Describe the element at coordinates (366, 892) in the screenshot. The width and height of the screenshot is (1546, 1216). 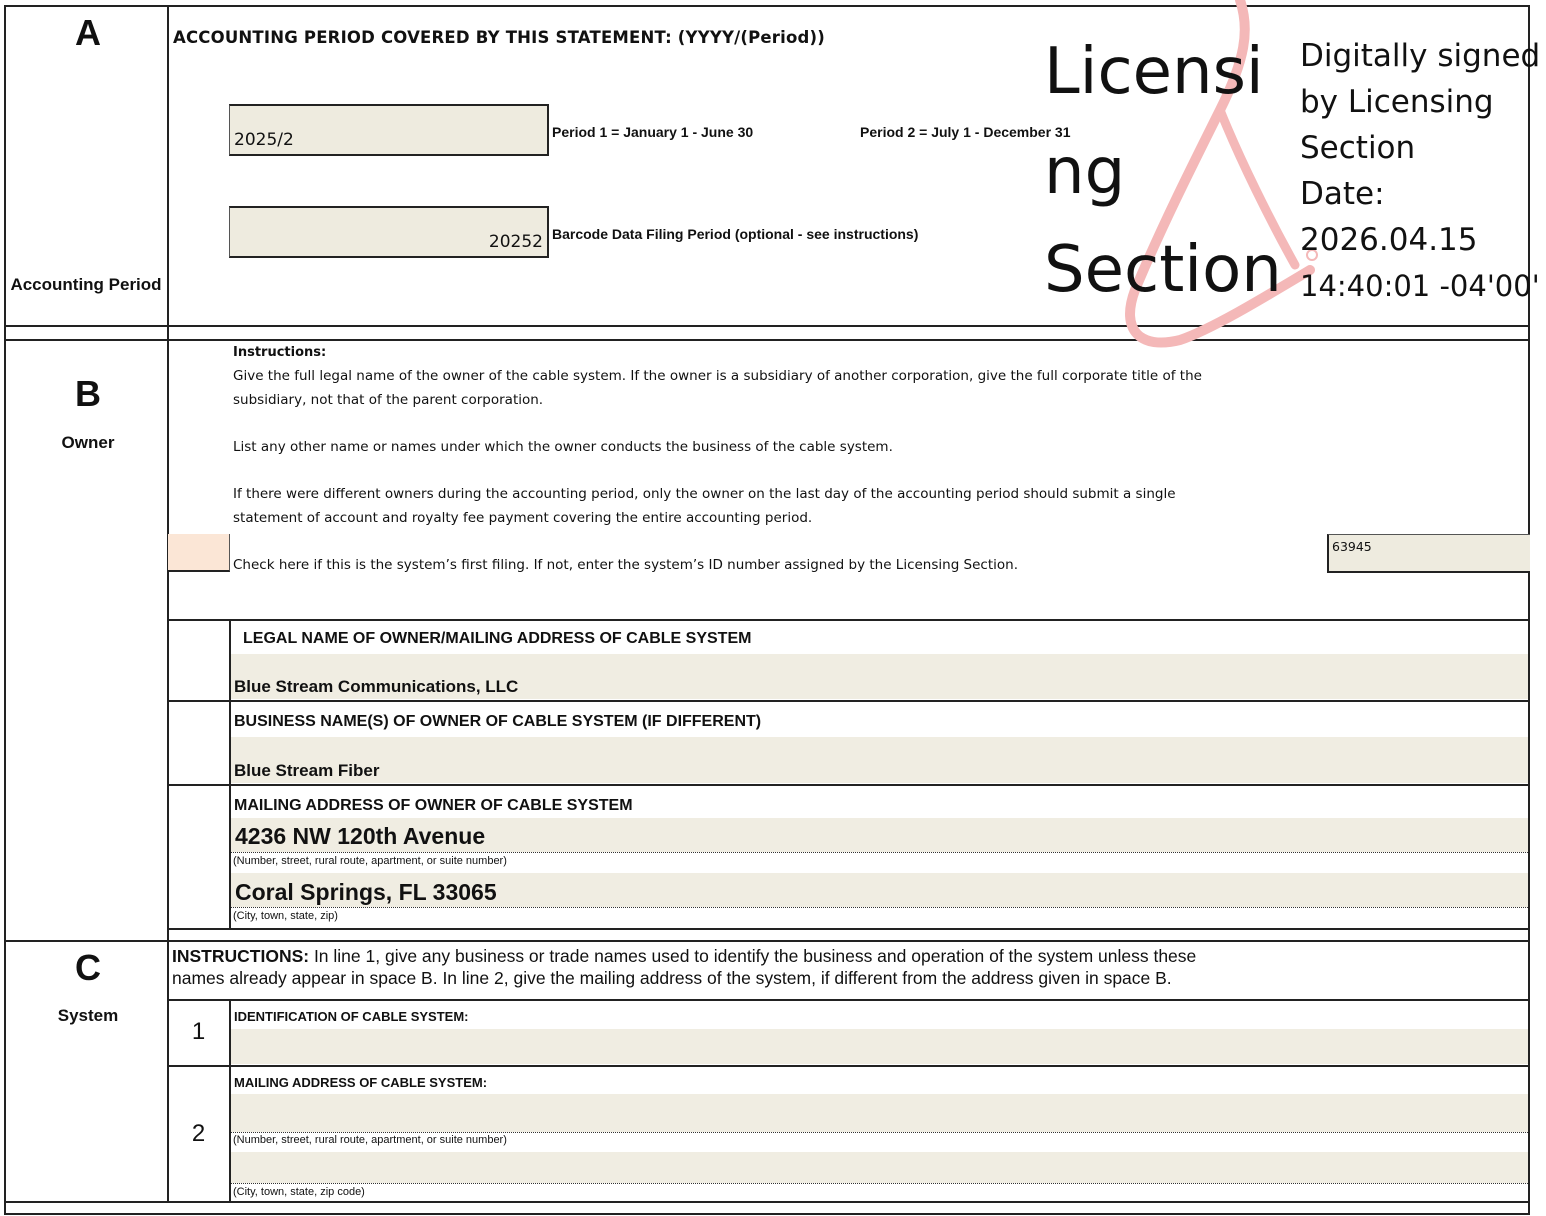
I see `city-state-zip-value: Coral Springs, FL 33065` at that location.